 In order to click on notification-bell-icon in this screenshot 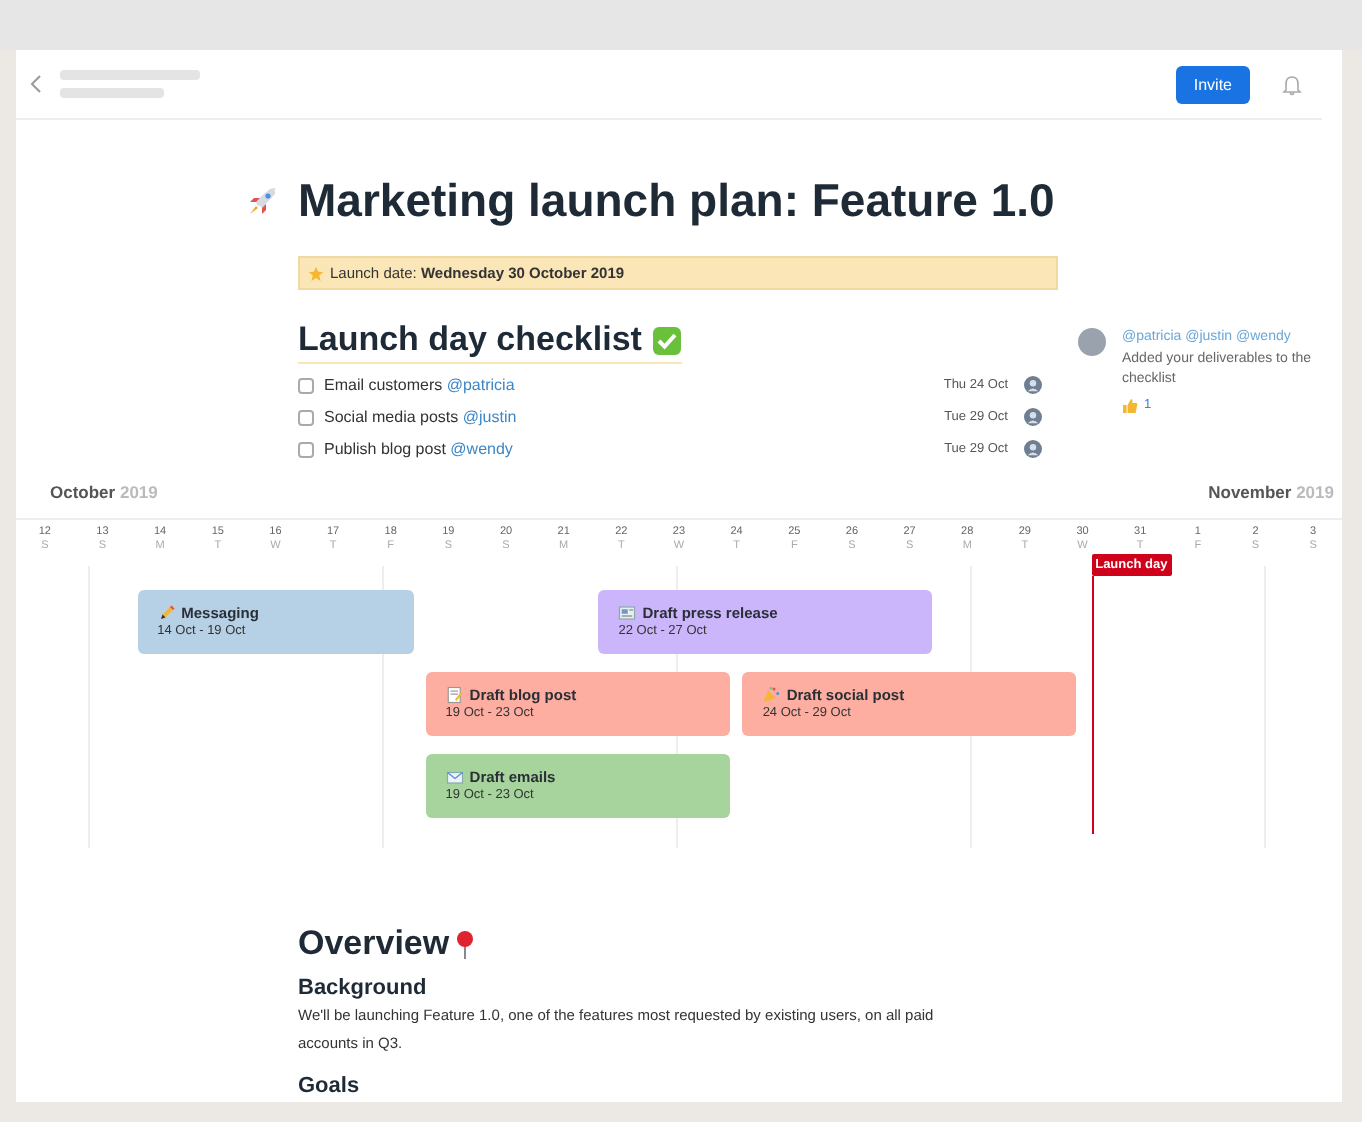, I will do `click(1292, 84)`.